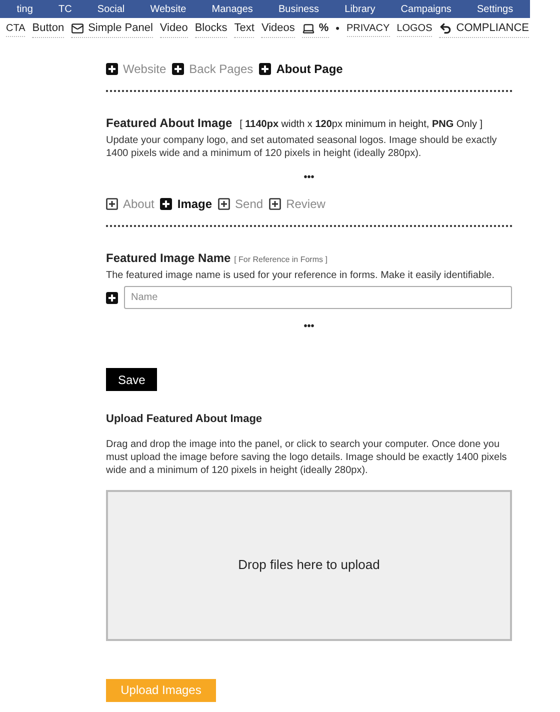 The image size is (560, 712). Describe the element at coordinates (308, 28) in the screenshot. I see `laptop-icon` at that location.